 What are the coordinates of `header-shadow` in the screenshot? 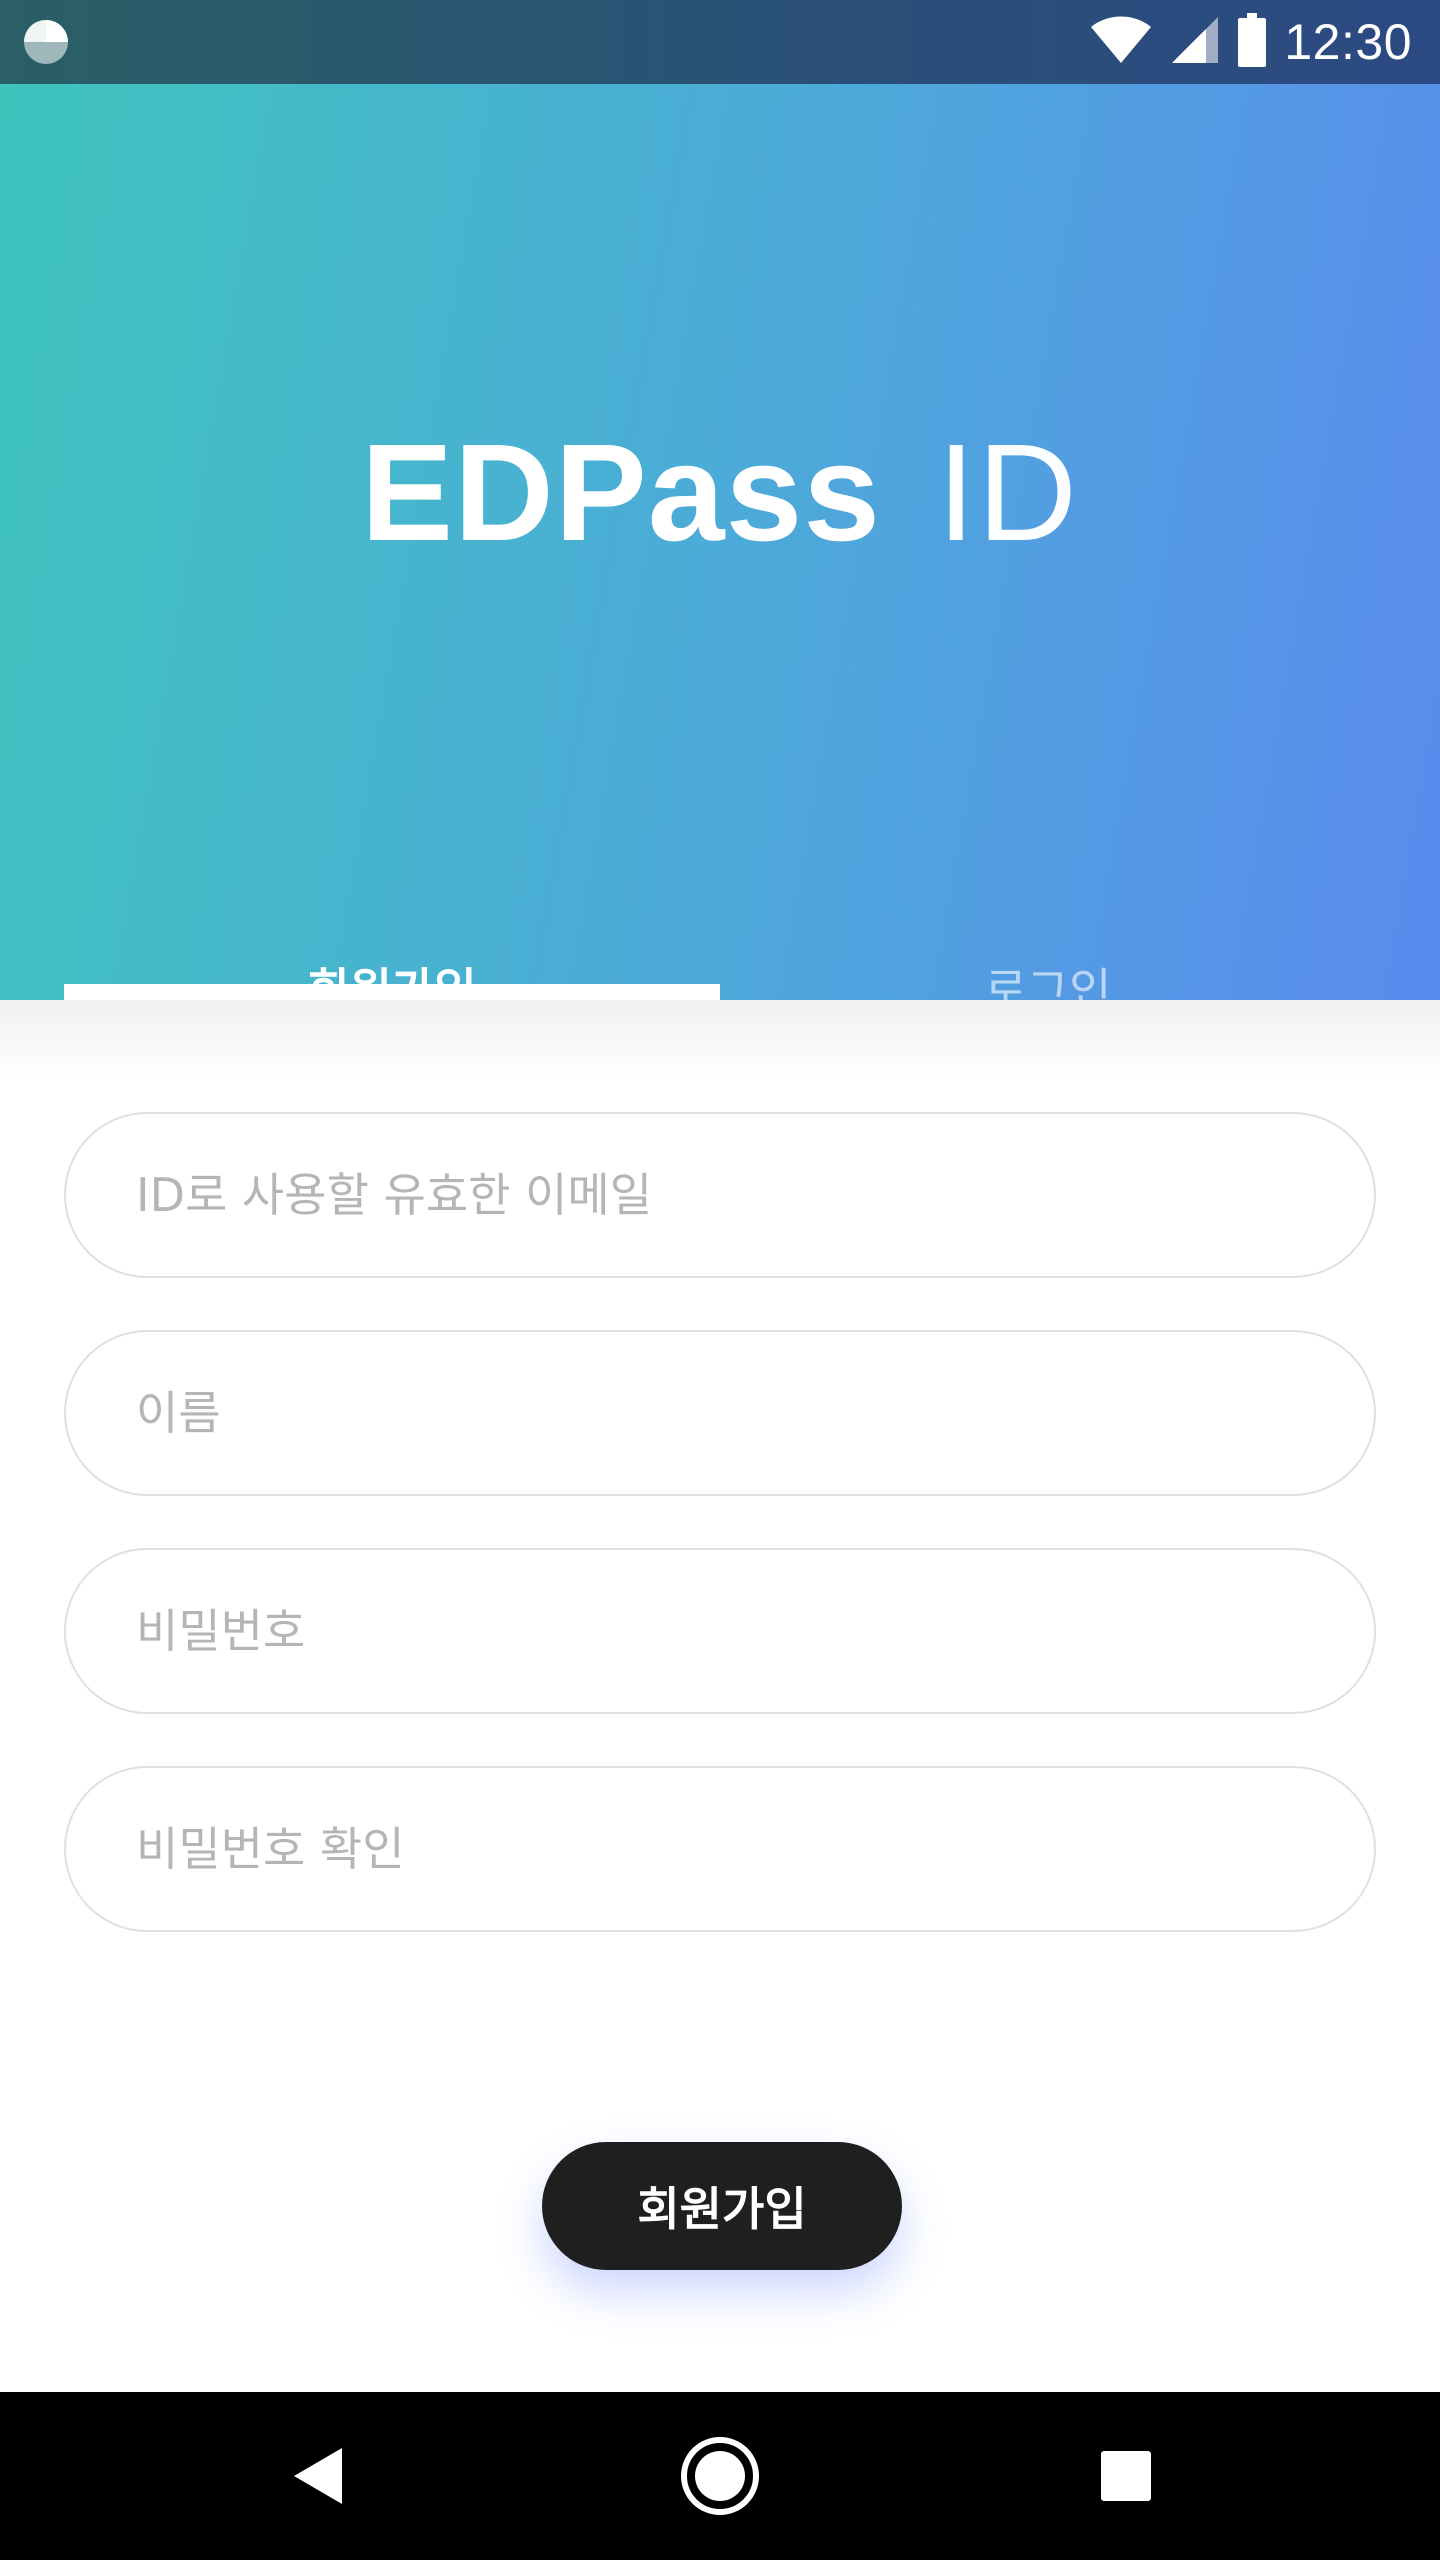 It's located at (720, 1040).